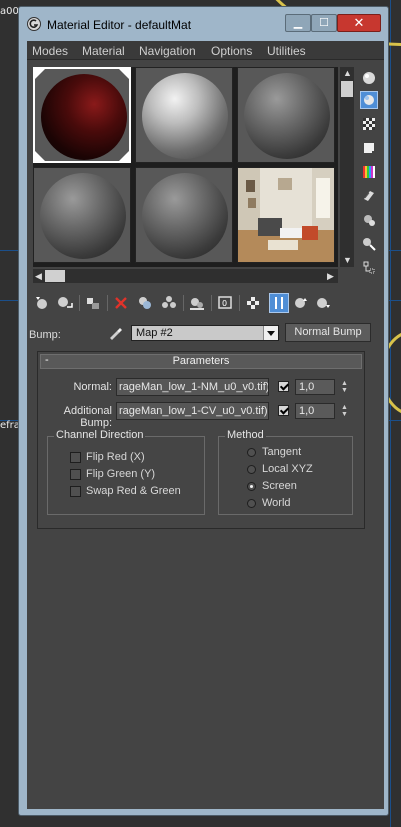  What do you see at coordinates (283, 410) in the screenshot?
I see `additional-bump-enable-checkbox` at bounding box center [283, 410].